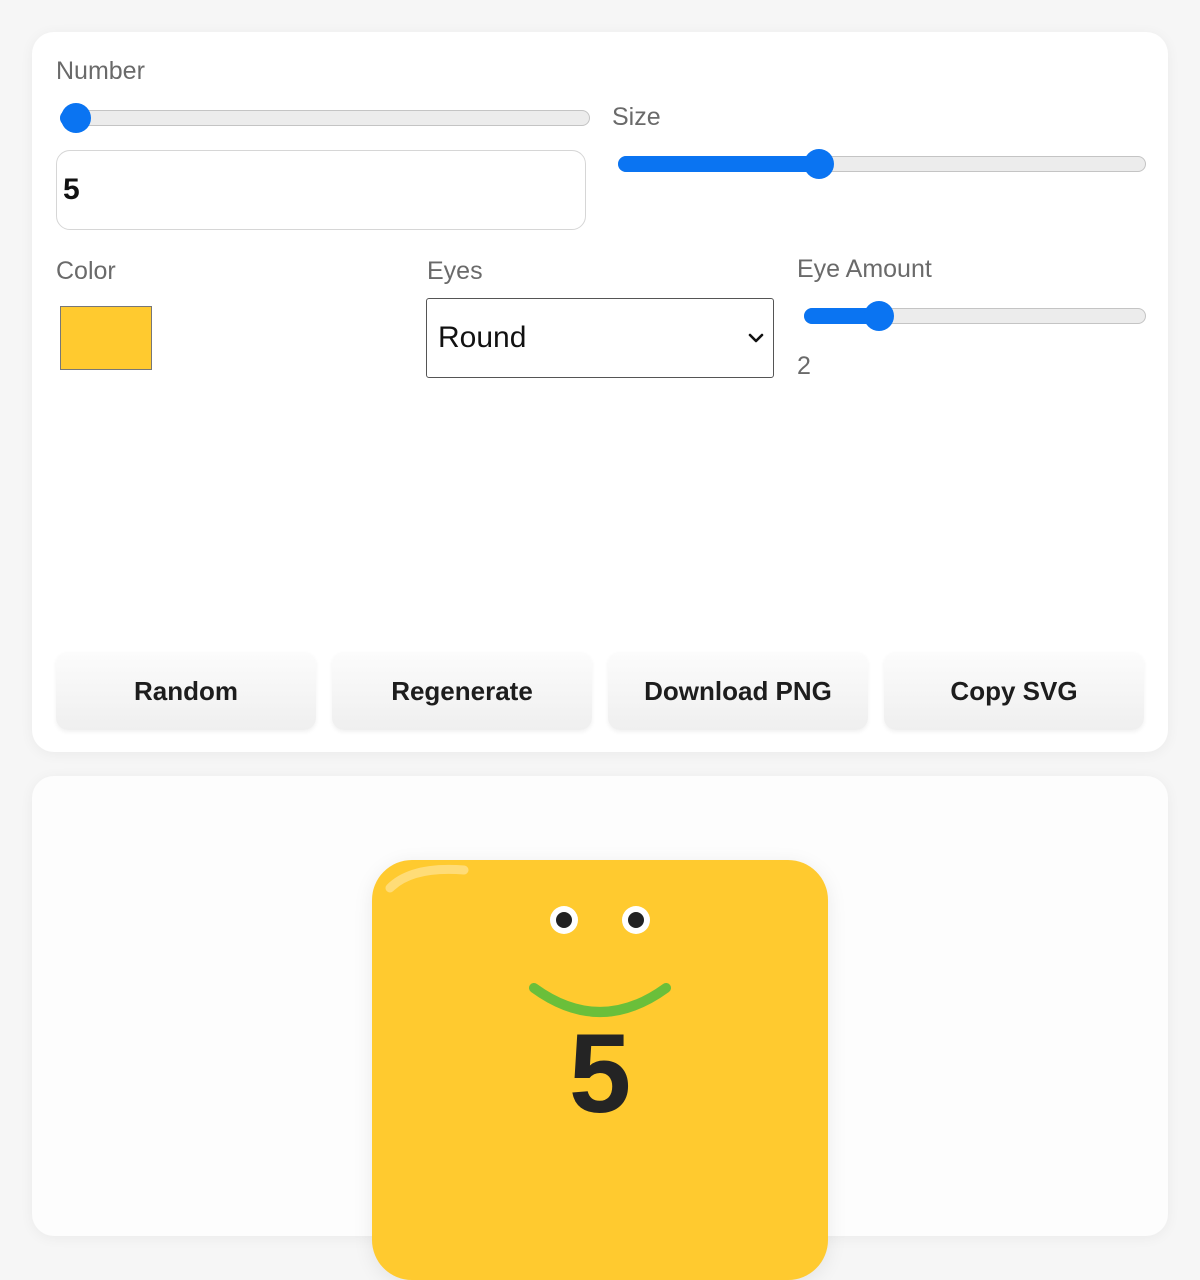  What do you see at coordinates (756, 338) in the screenshot?
I see `chevron-down-icon` at bounding box center [756, 338].